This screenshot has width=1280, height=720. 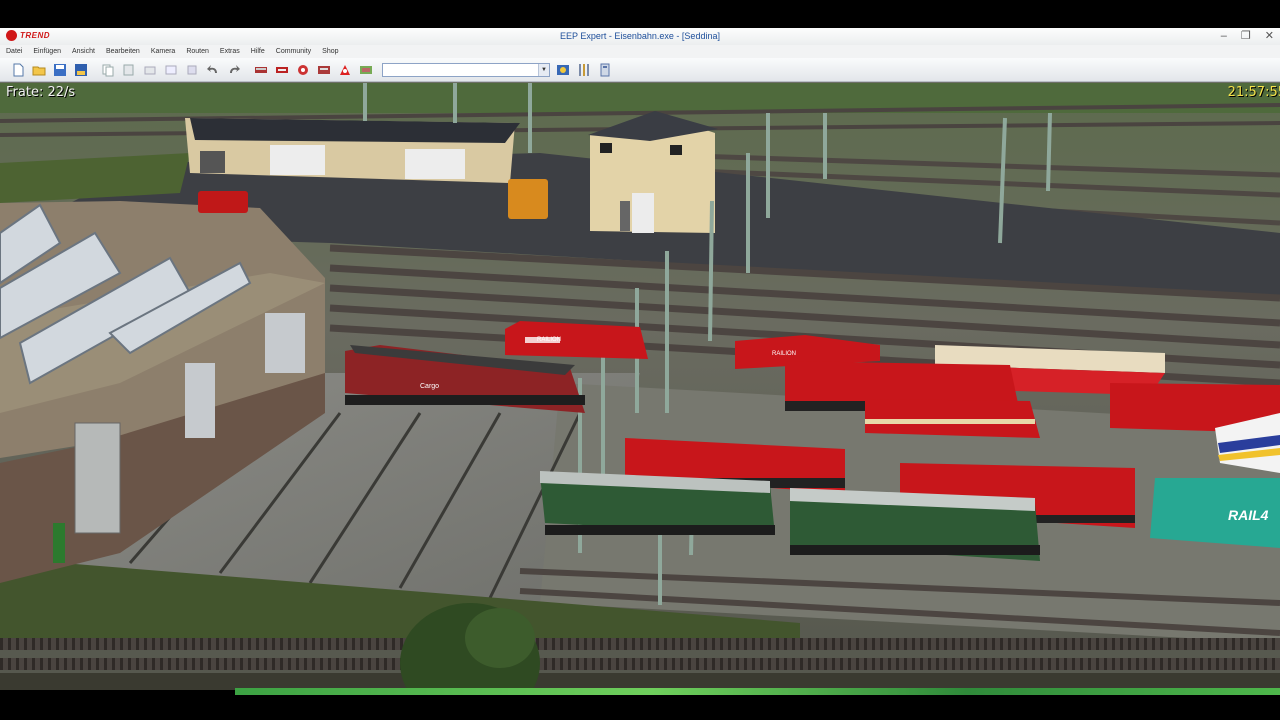 I want to click on settings-button, so click(x=584, y=70).